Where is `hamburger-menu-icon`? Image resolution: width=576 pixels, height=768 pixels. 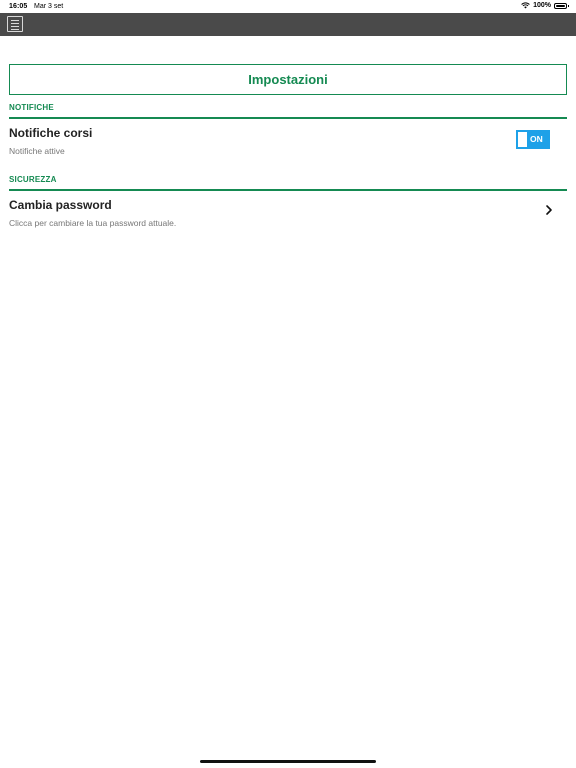
hamburger-menu-icon is located at coordinates (15, 24).